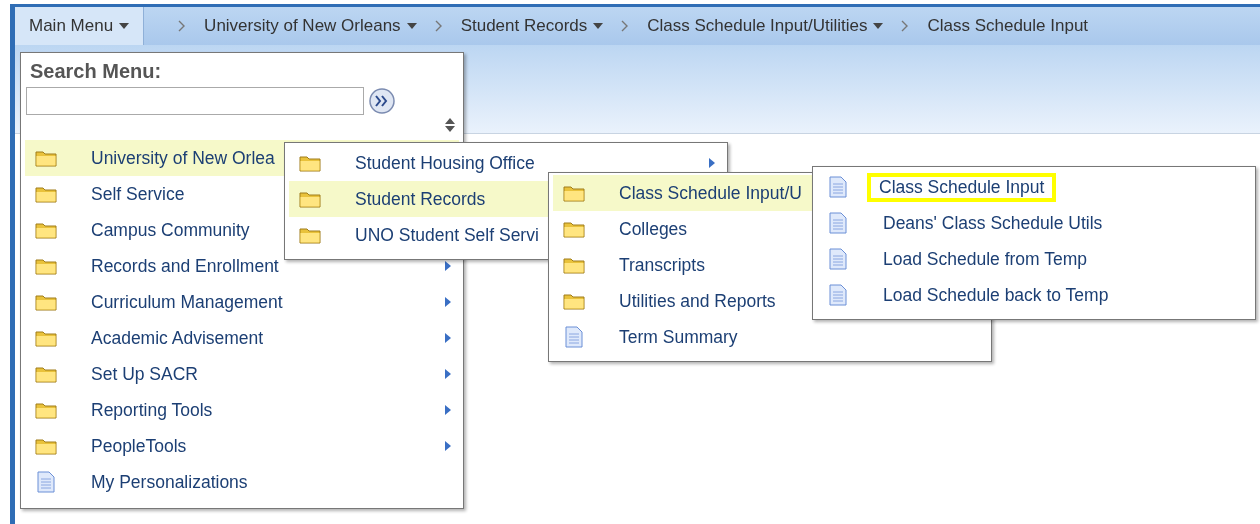 Image resolution: width=1260 pixels, height=524 pixels. I want to click on menu-item: Set Up SACR, so click(242, 374).